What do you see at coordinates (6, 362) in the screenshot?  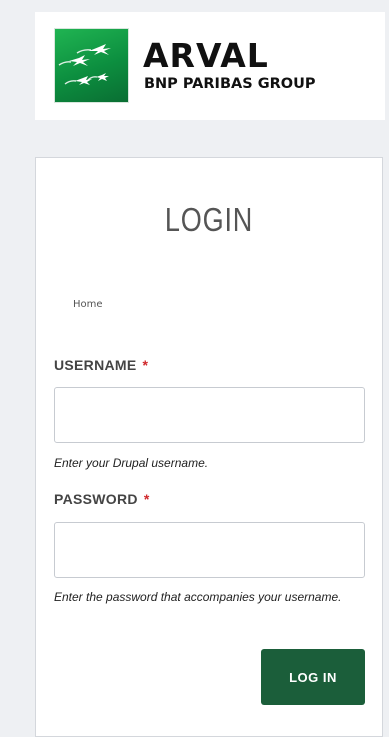 I see `page-background` at bounding box center [6, 362].